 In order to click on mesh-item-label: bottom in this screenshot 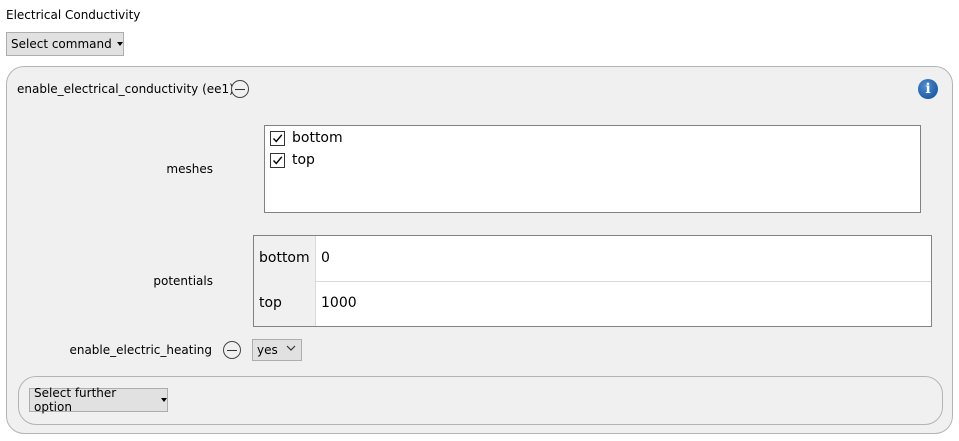, I will do `click(317, 138)`.